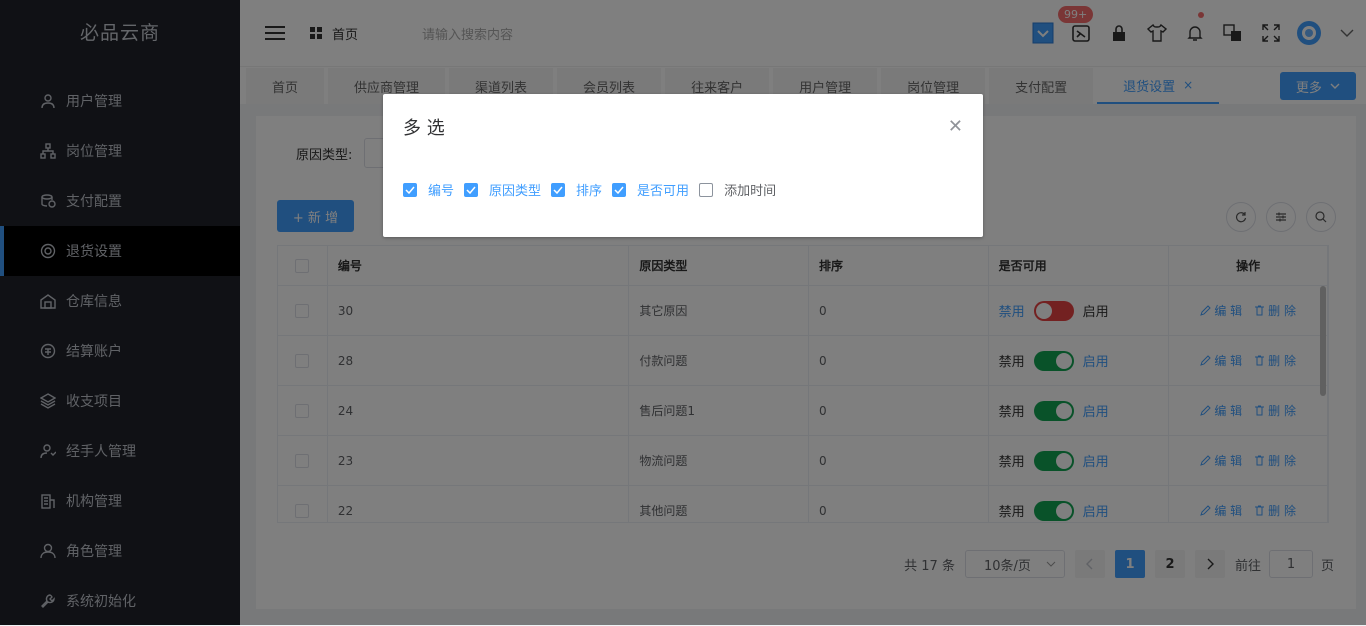 The image size is (1366, 626). I want to click on checkbox-label: 编号, so click(441, 191).